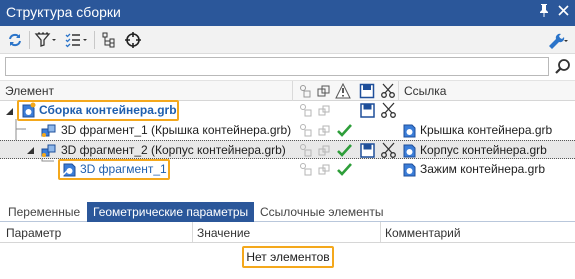 The height and width of the screenshot is (279, 575). I want to click on tree-row-label: Сборка контейнера.grb, so click(108, 110).